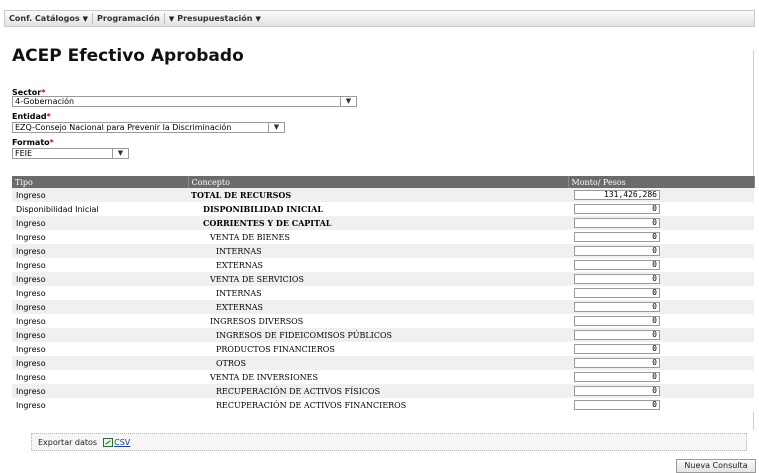  I want to click on table-row: Ingreso OTROS 0, so click(383, 363).